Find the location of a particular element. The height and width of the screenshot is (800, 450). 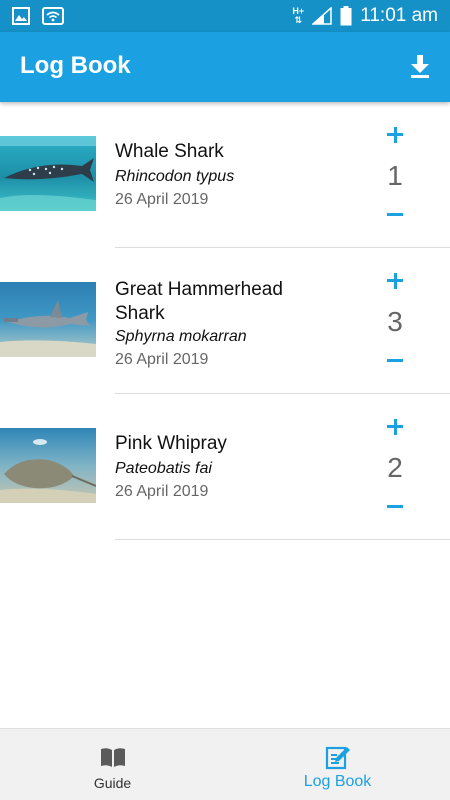

divider is located at coordinates (282, 539).